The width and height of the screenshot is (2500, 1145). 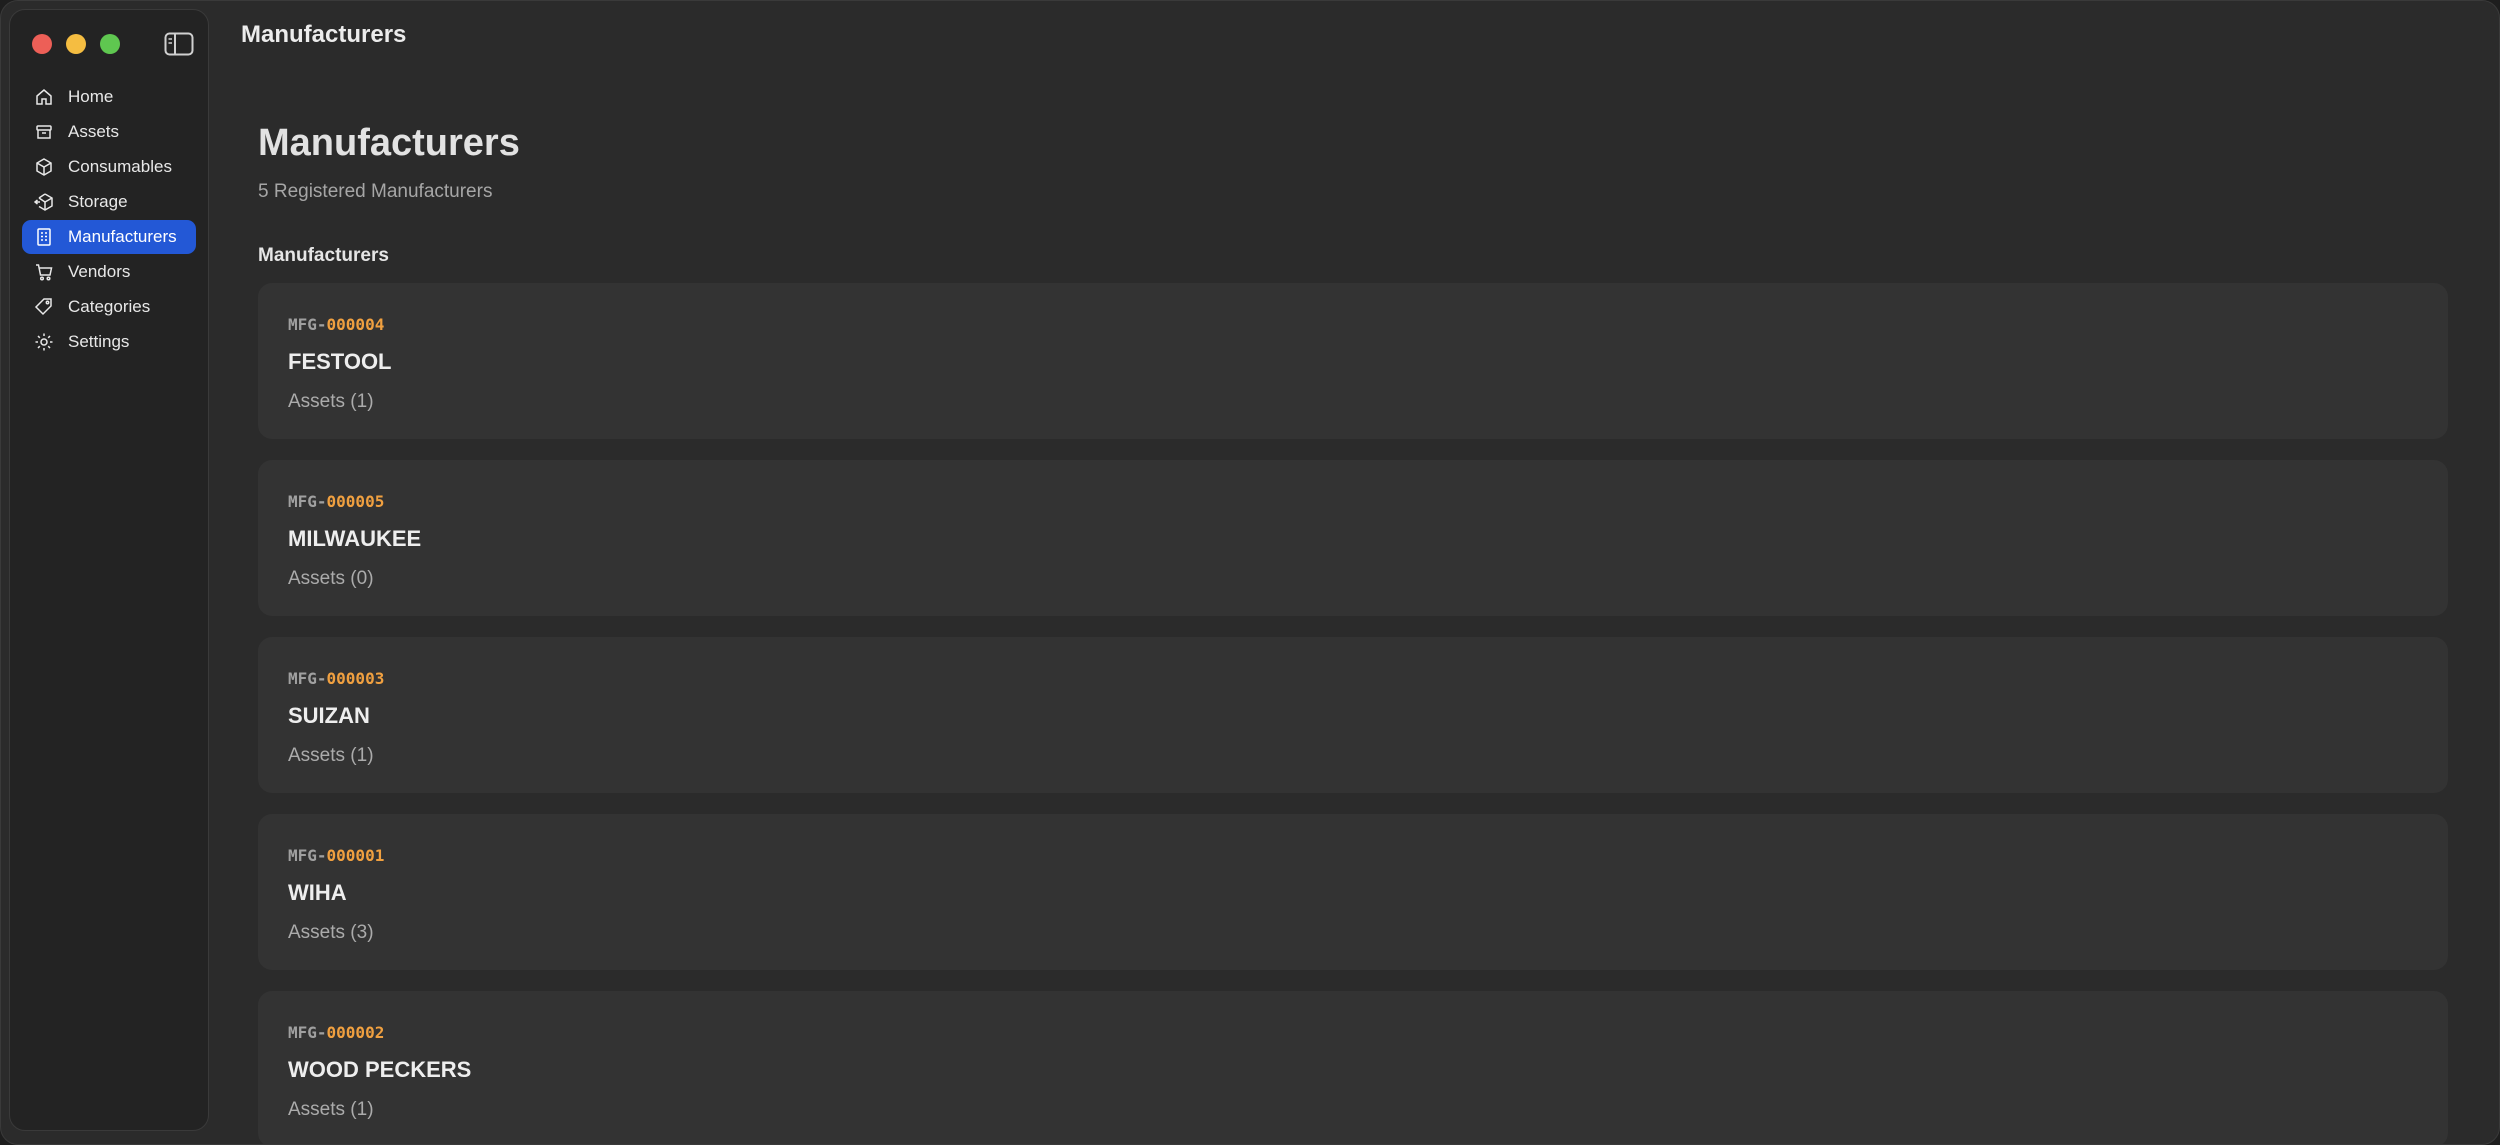 I want to click on sidebar-item-storage: Storage, so click(x=109, y=202).